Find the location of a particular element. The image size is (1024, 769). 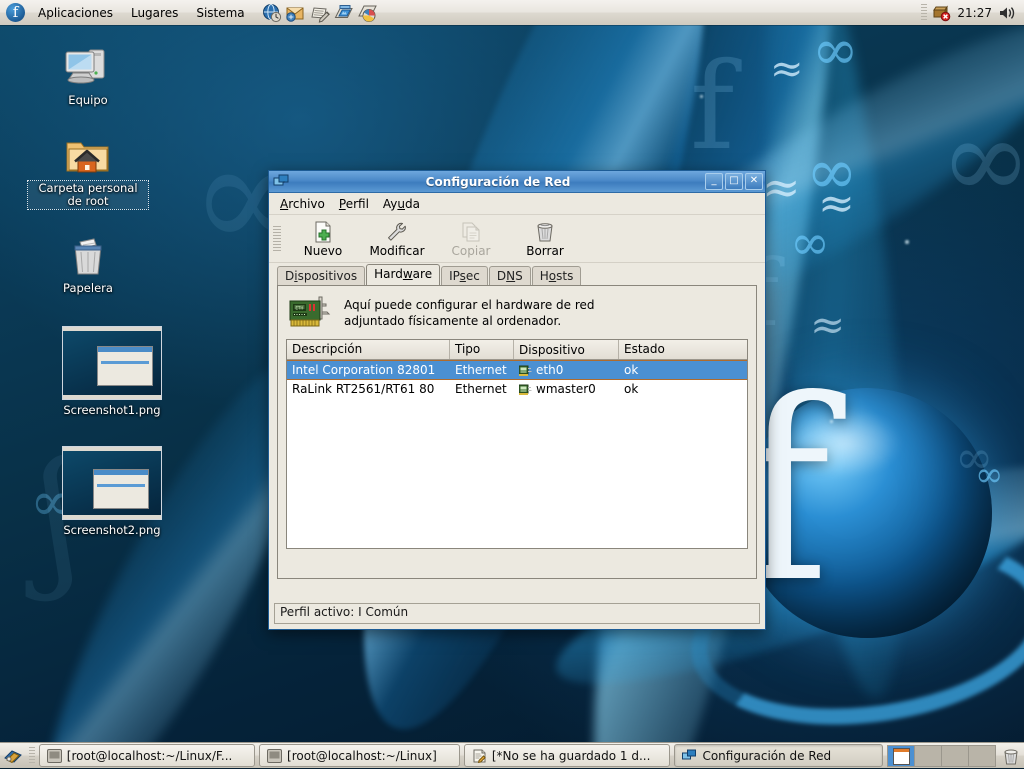

workspace-switcher is located at coordinates (941, 755).